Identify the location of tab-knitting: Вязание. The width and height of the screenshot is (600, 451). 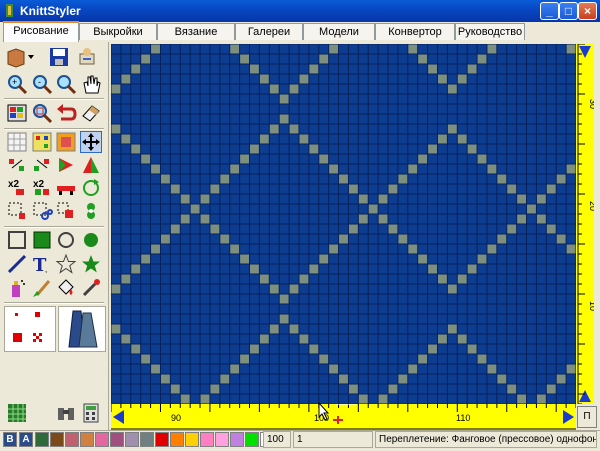
(196, 31).